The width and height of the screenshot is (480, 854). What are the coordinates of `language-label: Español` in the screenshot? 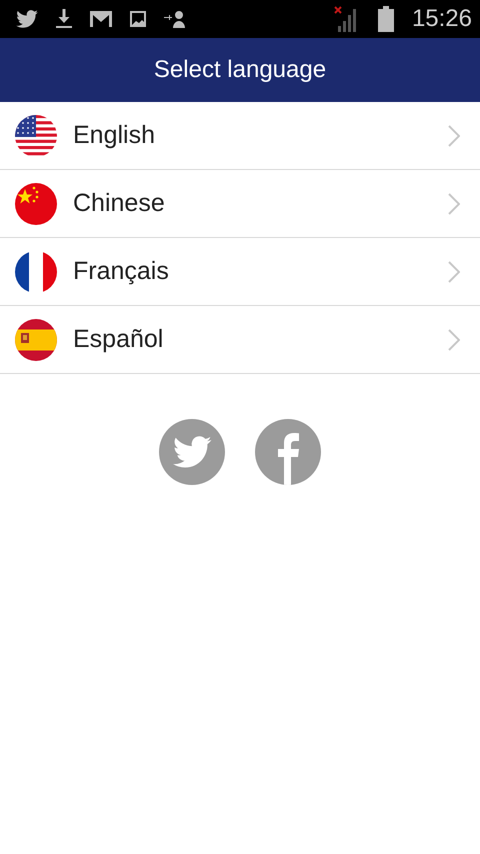 It's located at (118, 339).